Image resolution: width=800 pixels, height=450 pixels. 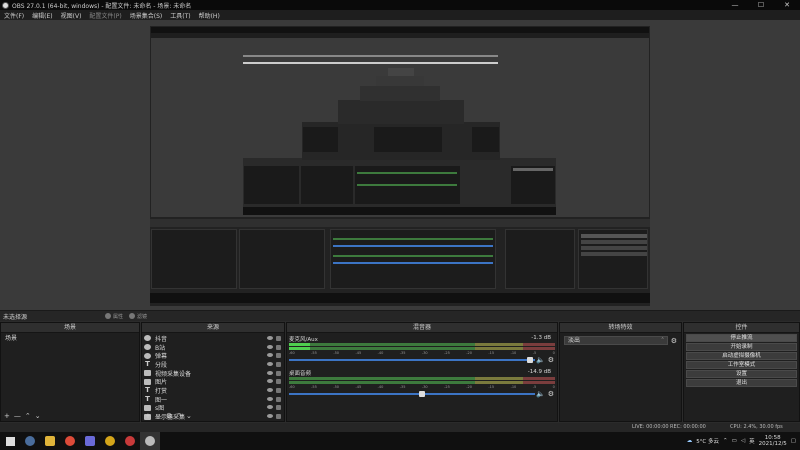 What do you see at coordinates (761, 5) in the screenshot?
I see `maximize-button: ☐` at bounding box center [761, 5].